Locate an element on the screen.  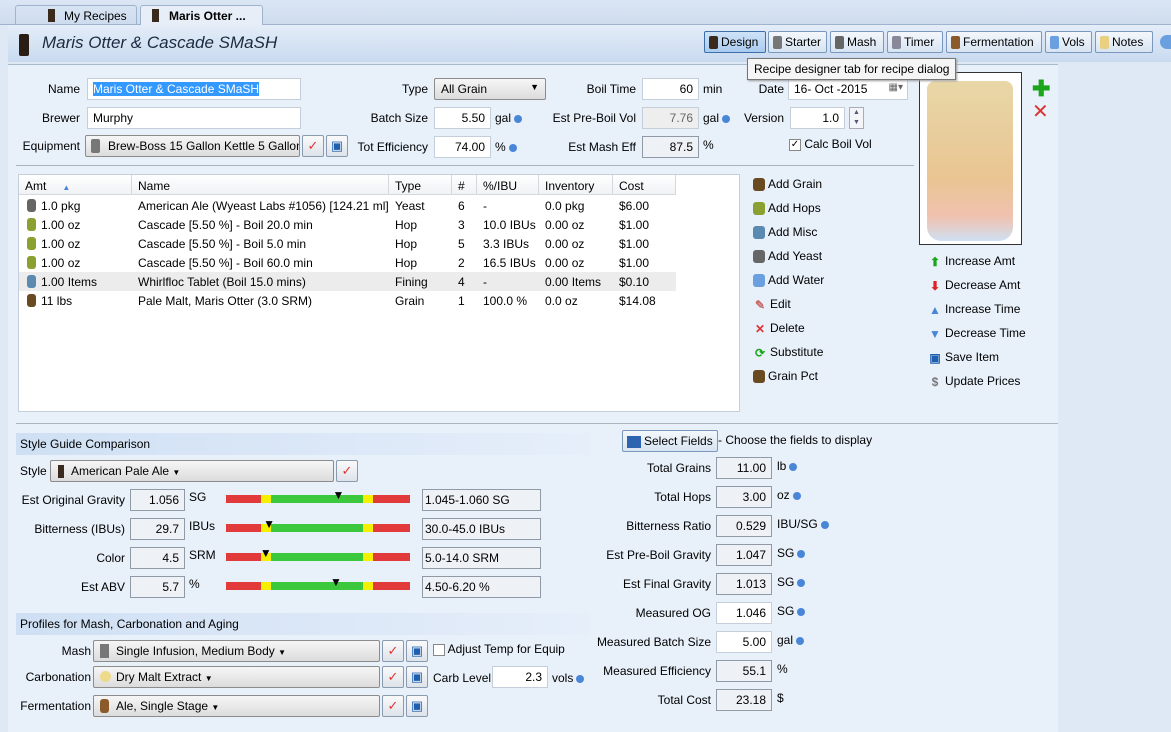
clock-icon is located at coordinates (896, 43).